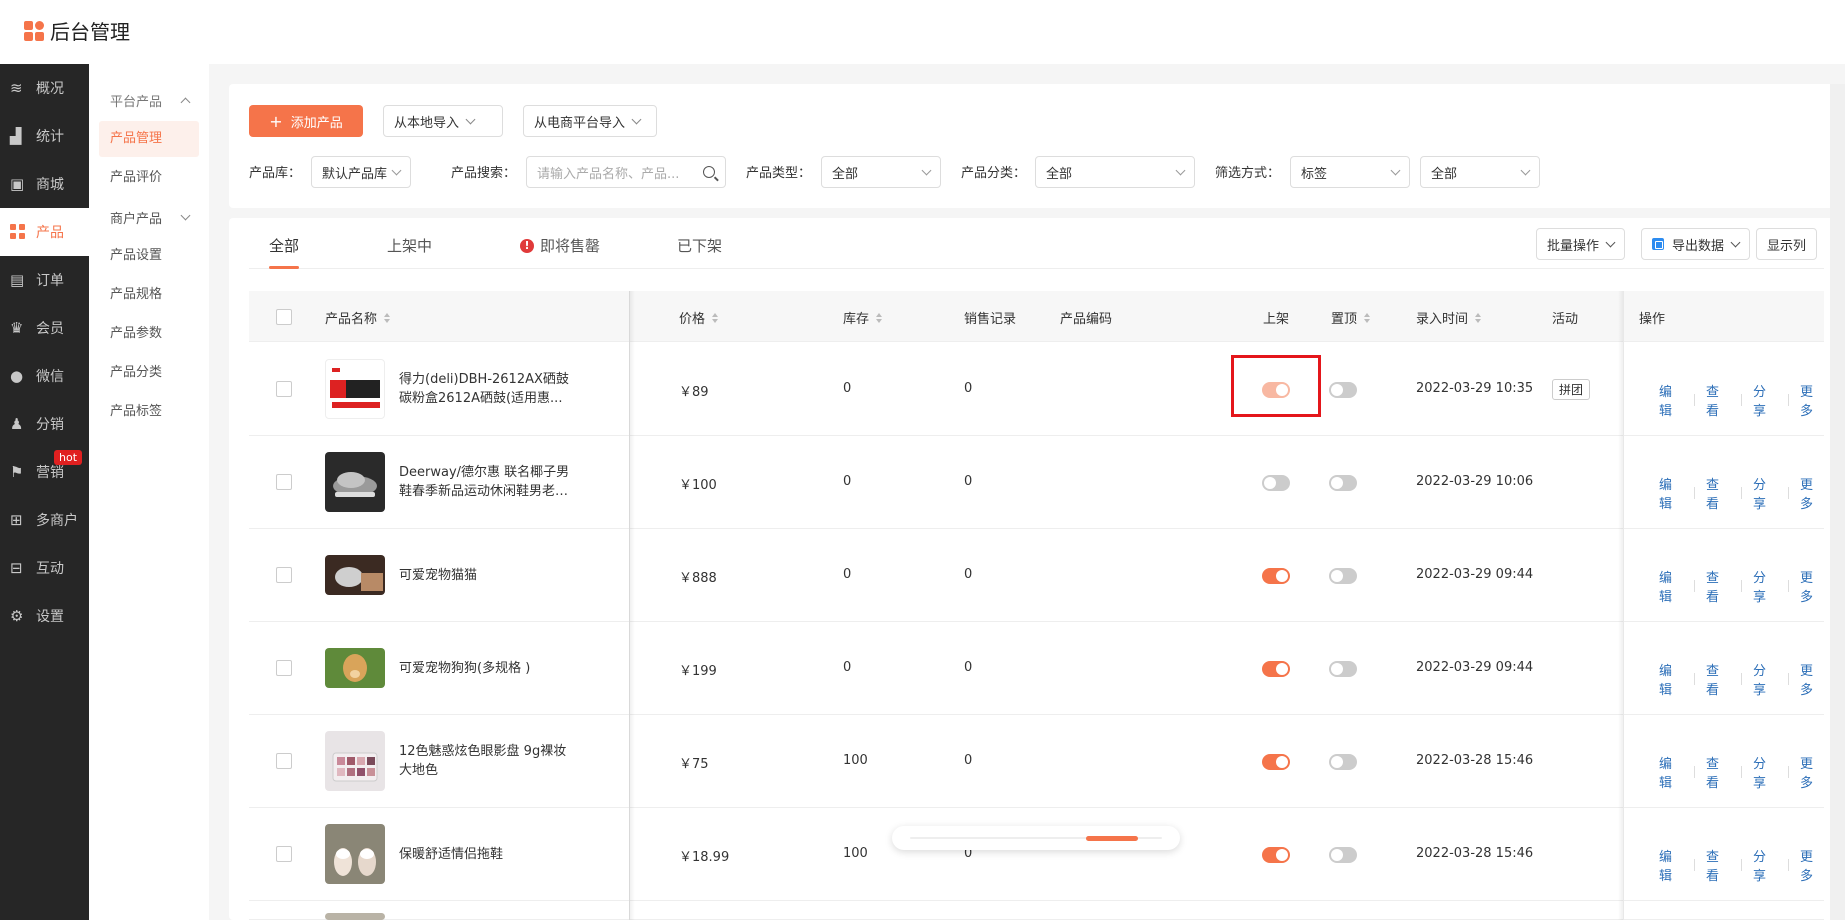 Image resolution: width=1845 pixels, height=920 pixels. Describe the element at coordinates (149, 334) in the screenshot. I see `submenu-item-product-params: 产品参数` at that location.